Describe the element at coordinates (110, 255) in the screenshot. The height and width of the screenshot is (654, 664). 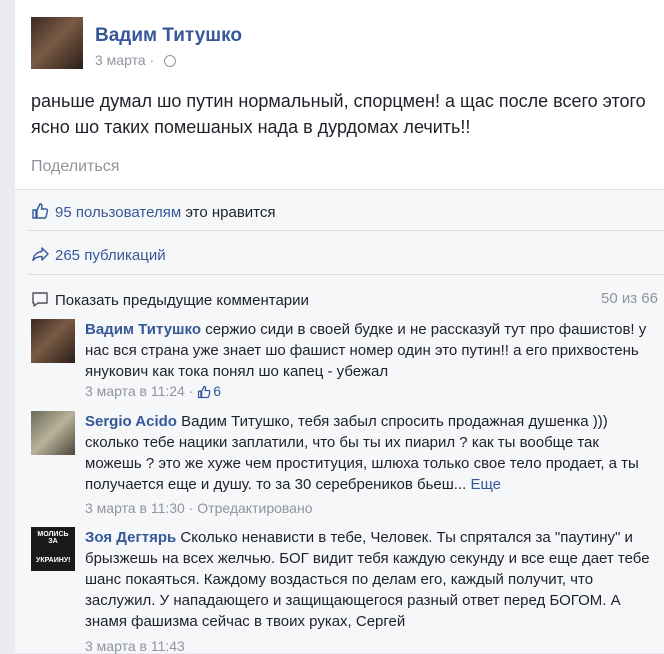
I see `shares-link: 265 публикаций` at that location.